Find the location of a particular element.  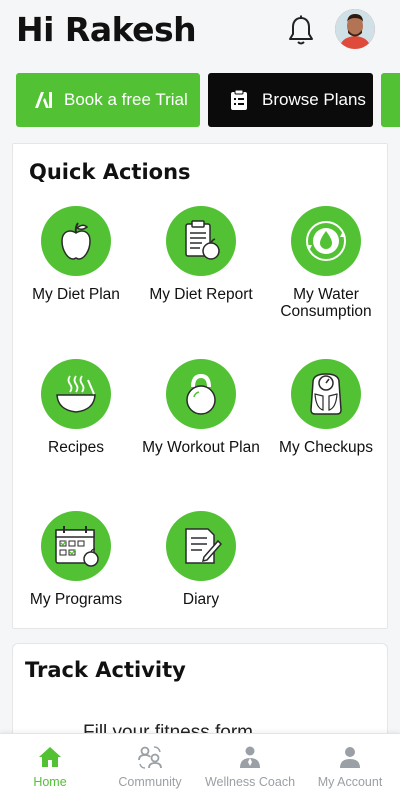

quick-action-diary: Diary is located at coordinates (201, 559).